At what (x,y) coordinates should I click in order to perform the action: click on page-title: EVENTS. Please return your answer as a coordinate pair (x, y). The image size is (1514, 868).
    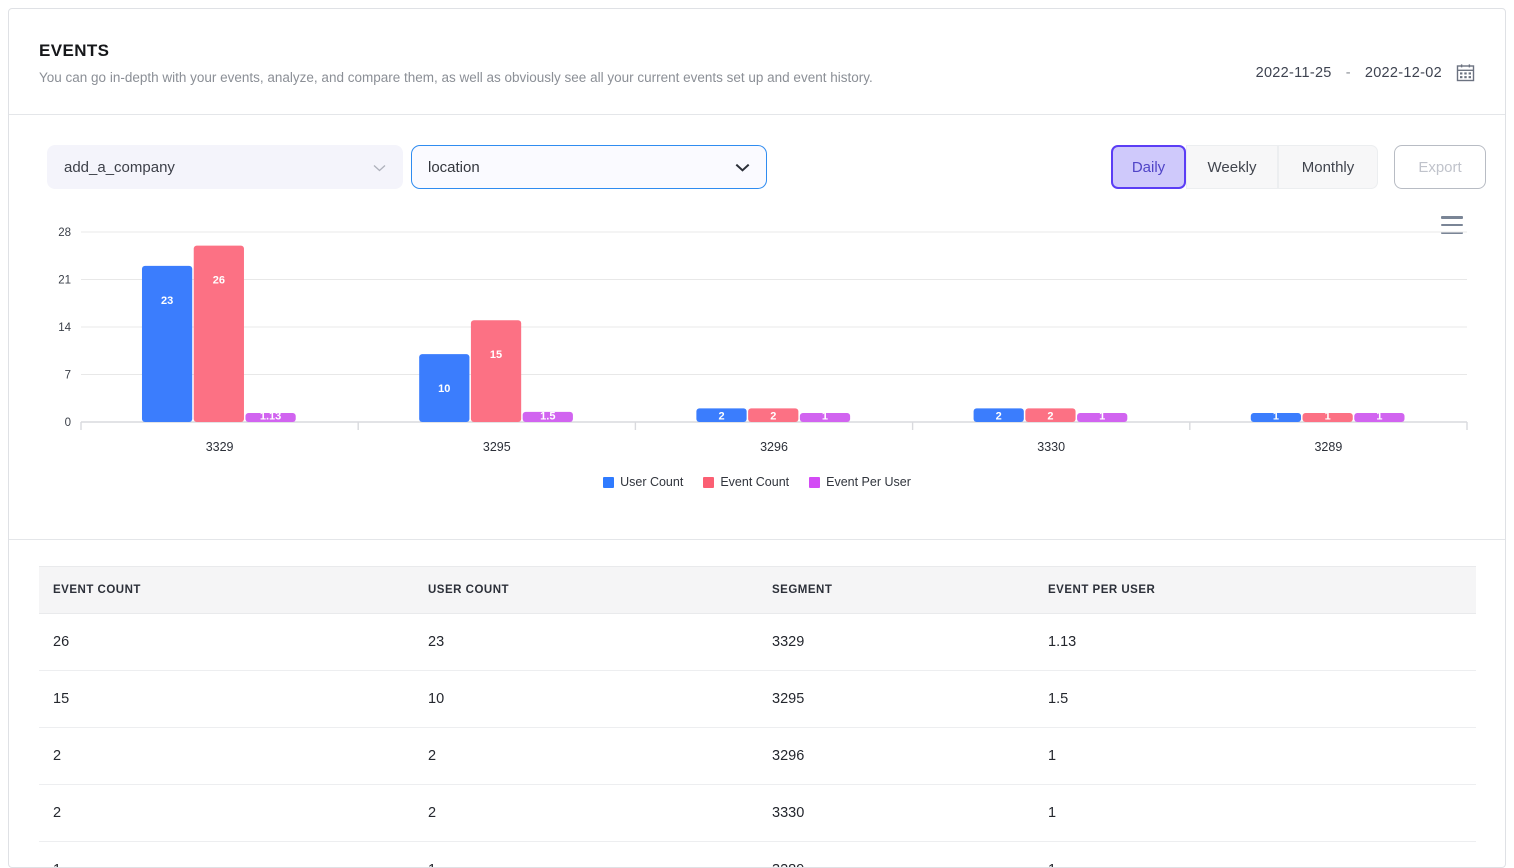
    Looking at the image, I should click on (757, 51).